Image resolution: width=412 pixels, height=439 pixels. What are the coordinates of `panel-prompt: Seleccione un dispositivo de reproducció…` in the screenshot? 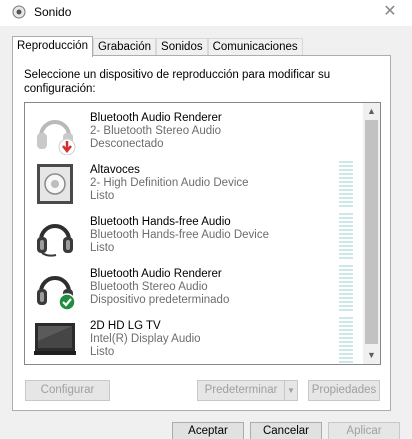 It's located at (177, 82).